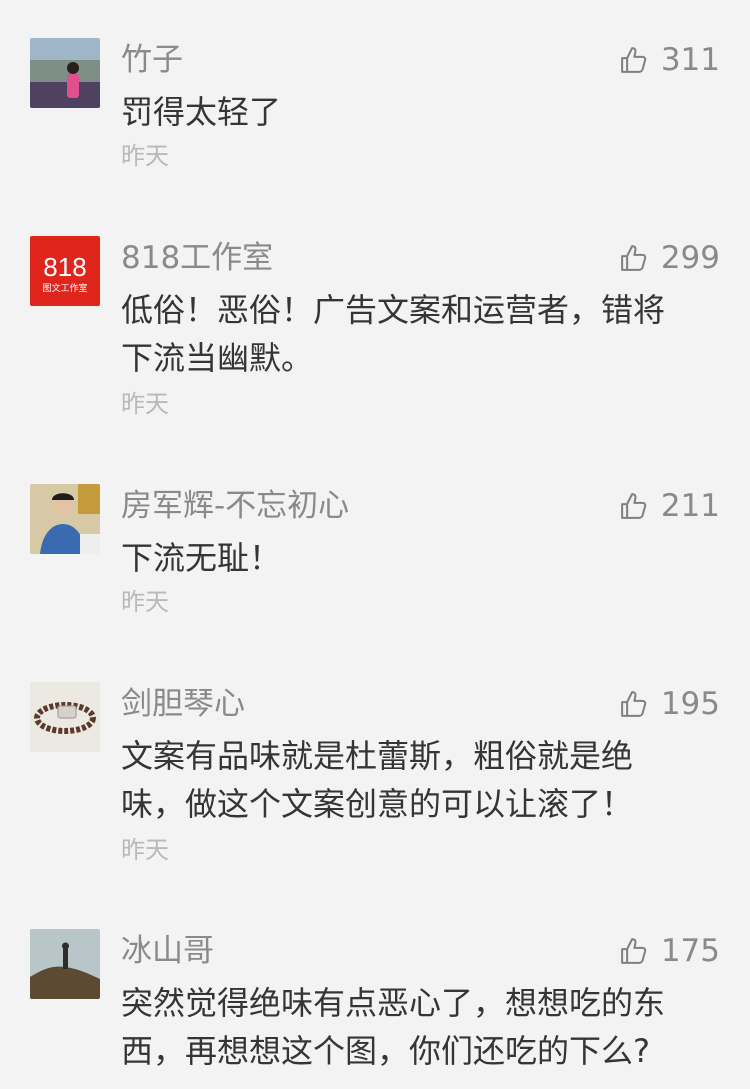 The height and width of the screenshot is (1089, 750). I want to click on like-button: 175, so click(669, 951).